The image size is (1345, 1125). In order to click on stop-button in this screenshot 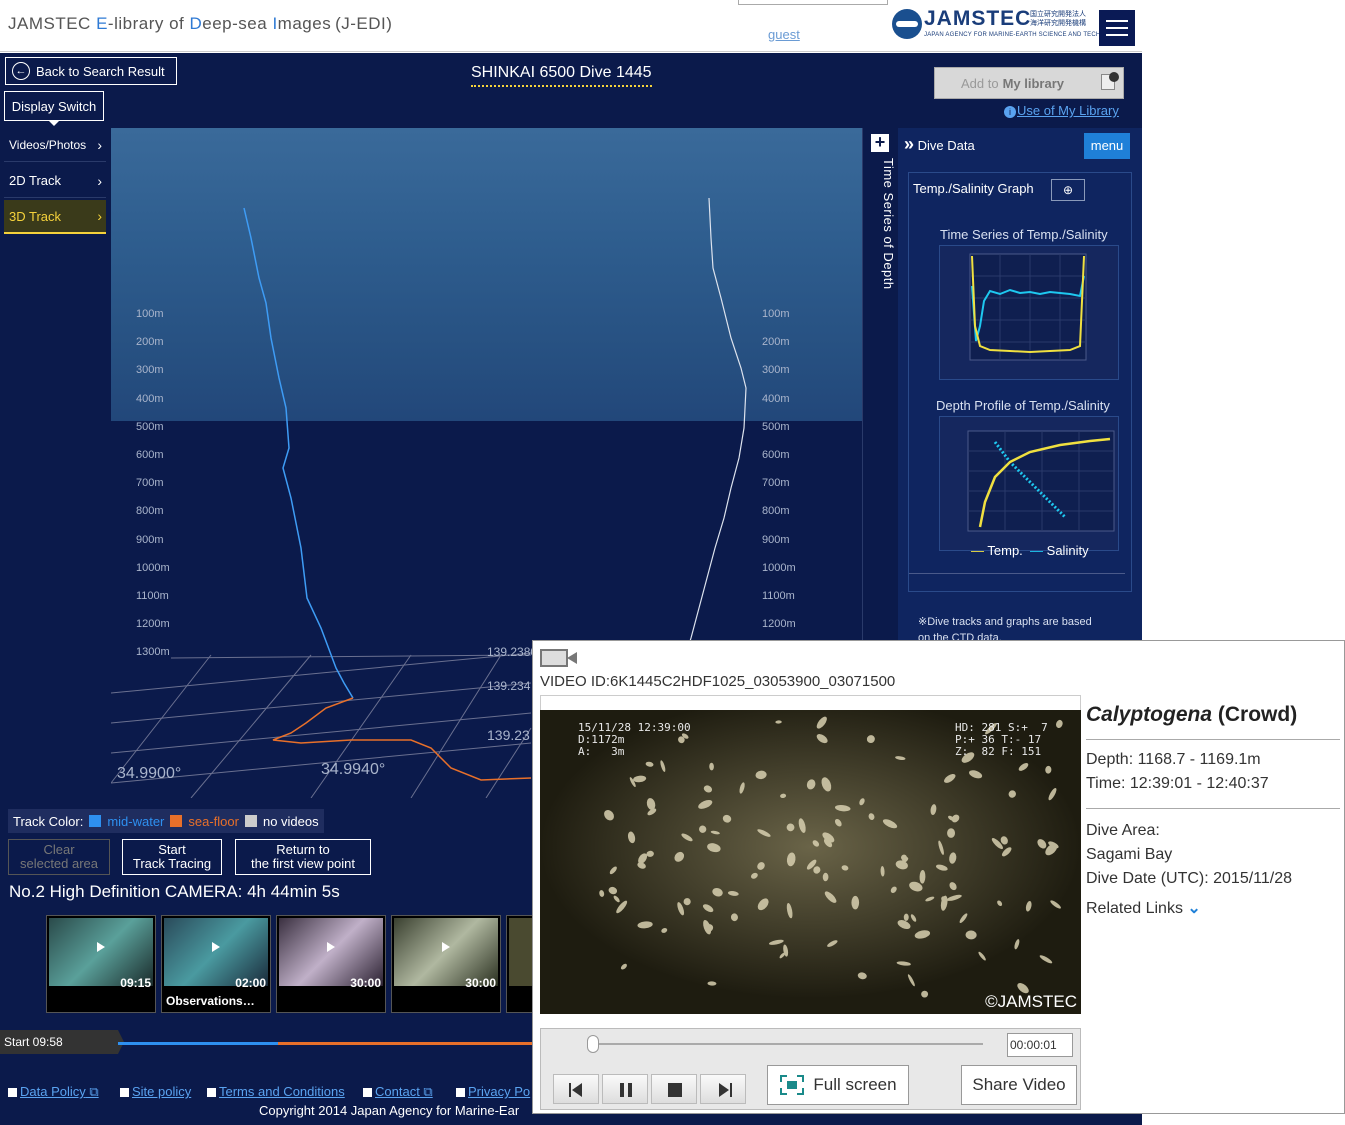, I will do `click(674, 1089)`.